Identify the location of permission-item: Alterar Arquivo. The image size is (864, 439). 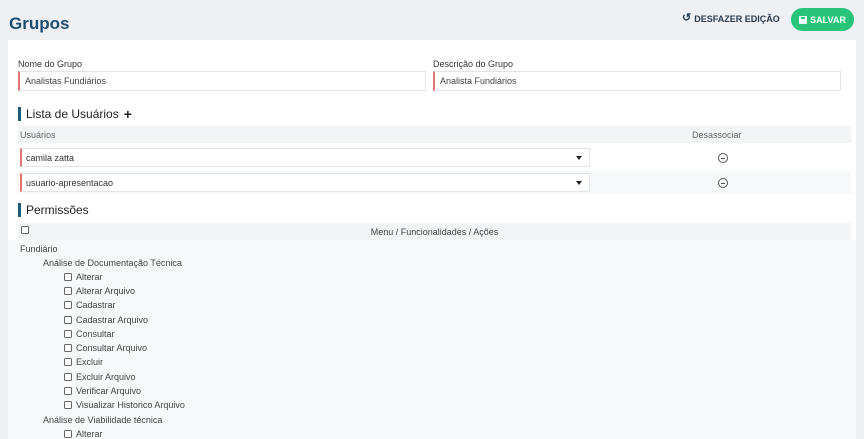
(99, 291).